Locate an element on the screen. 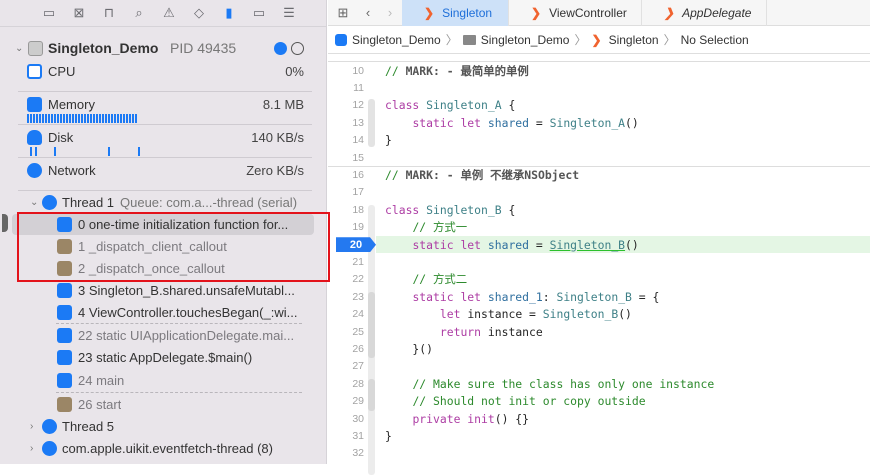 Image resolution: width=870 pixels, height=475 pixels. debug-icon: ▮ is located at coordinates (229, 13).